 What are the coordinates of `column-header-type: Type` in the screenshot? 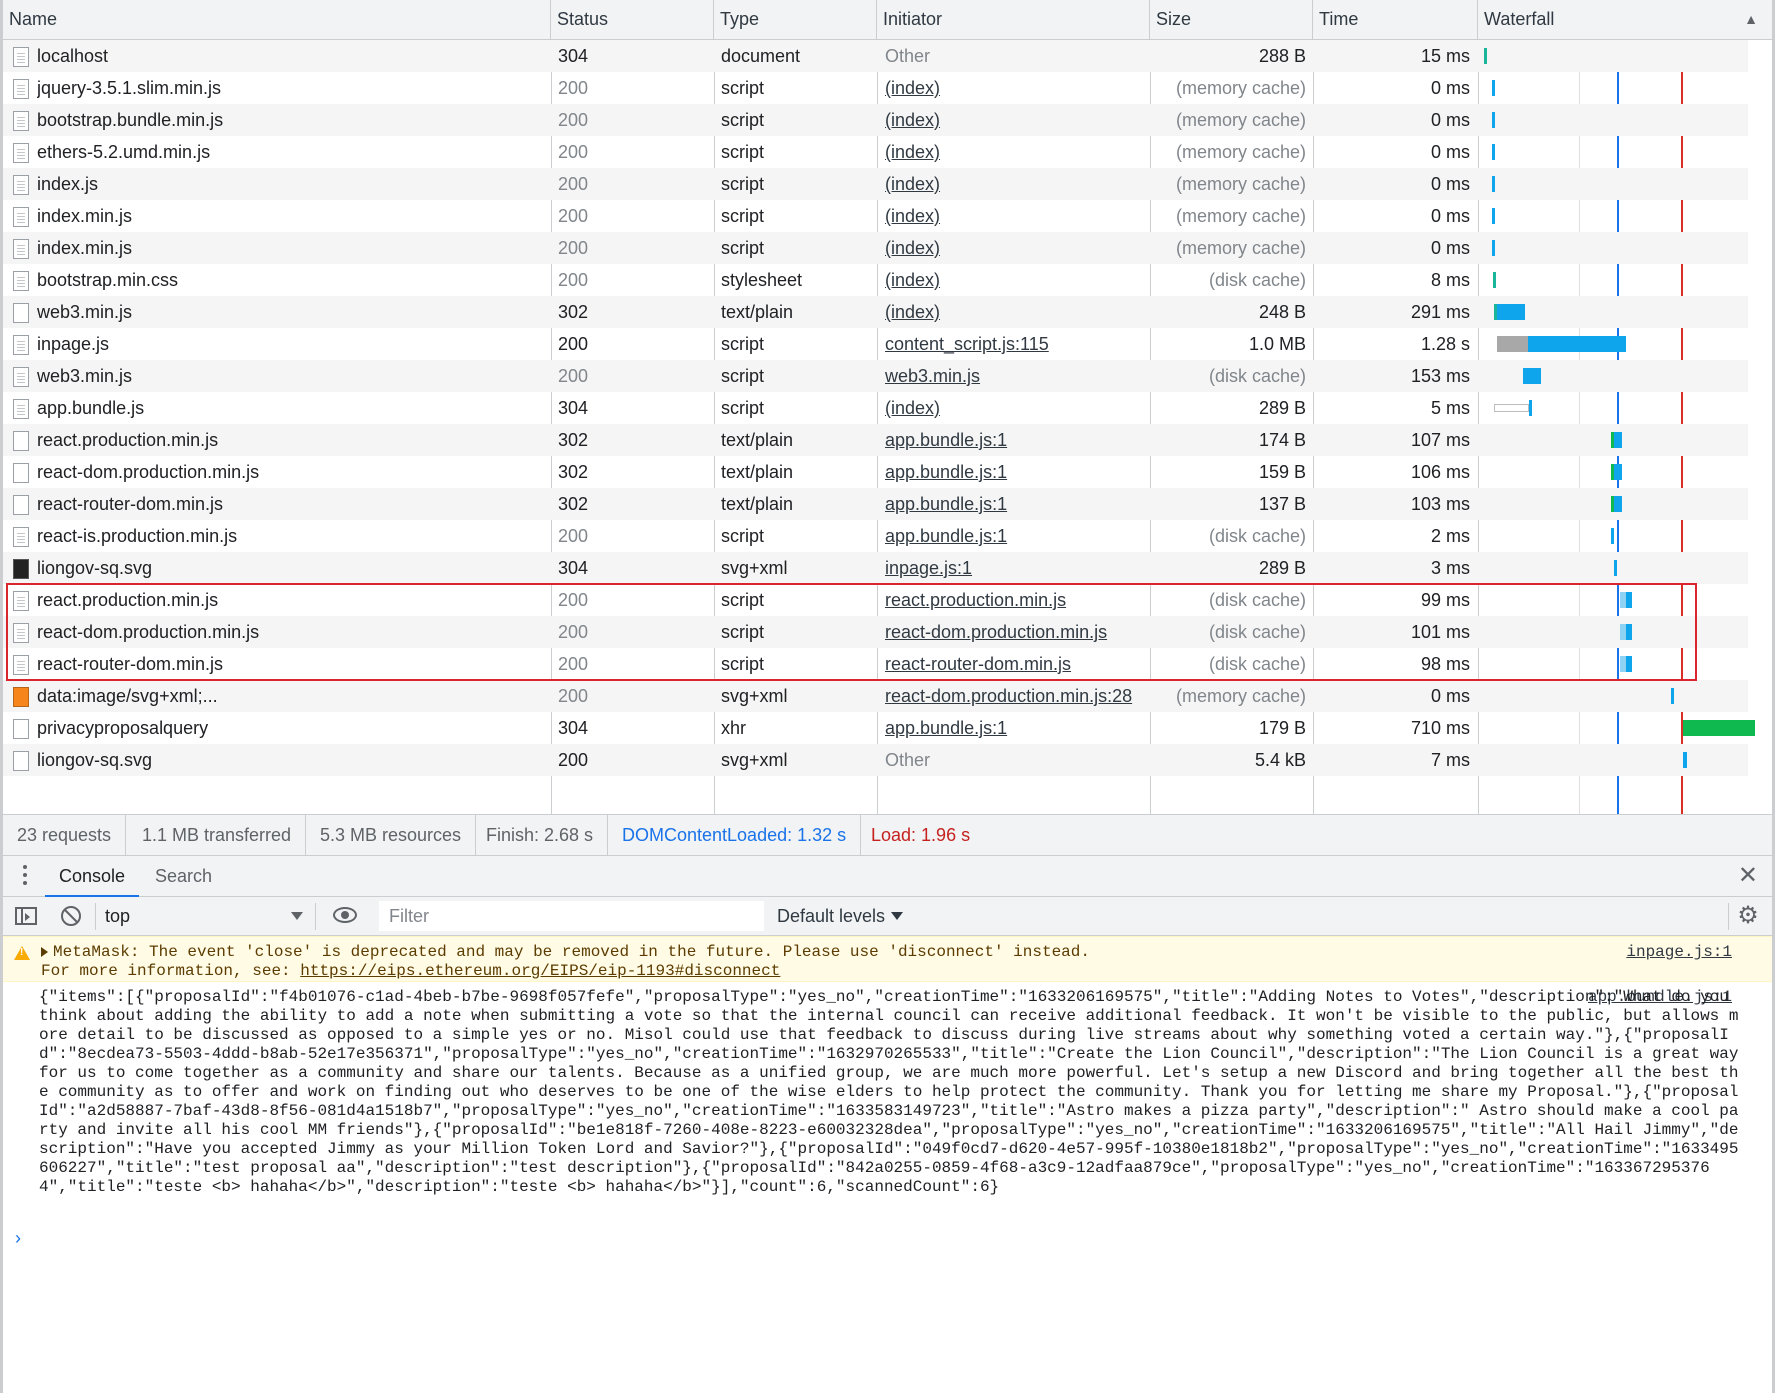 It's located at (795, 20).